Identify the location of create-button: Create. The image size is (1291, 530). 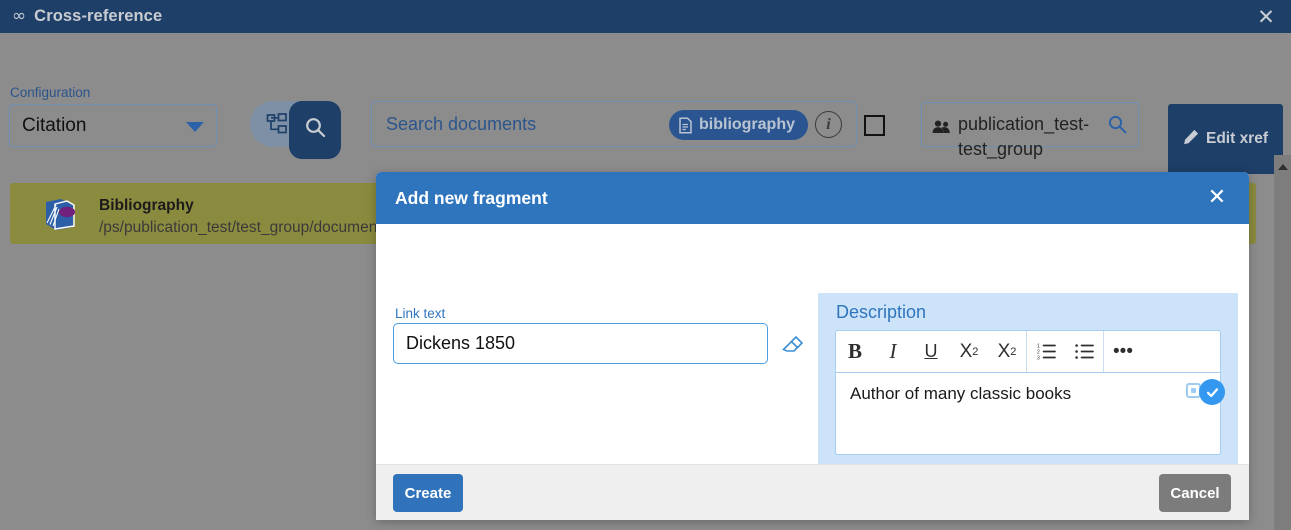
(428, 493).